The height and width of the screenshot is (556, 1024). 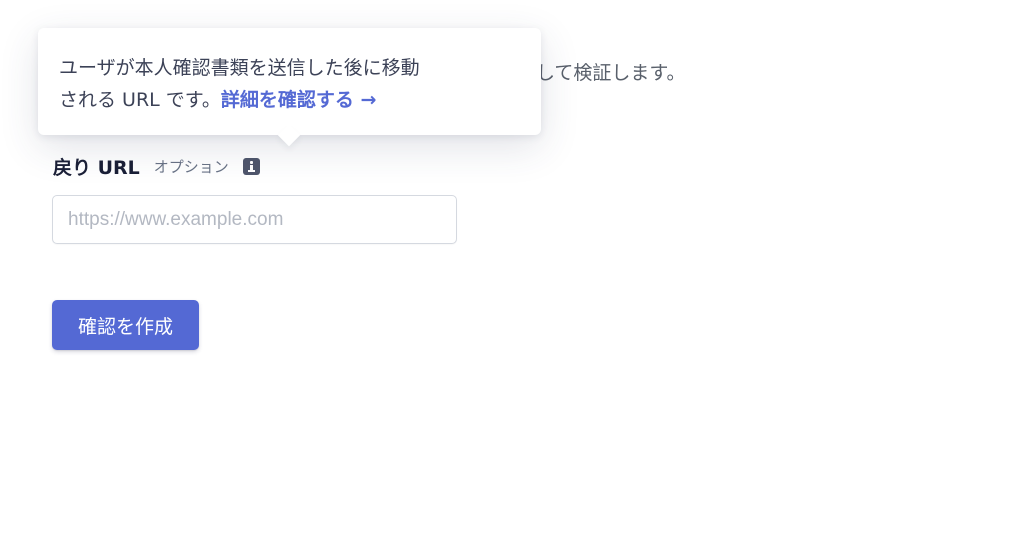 I want to click on arrow-right-icon: →, so click(x=368, y=100).